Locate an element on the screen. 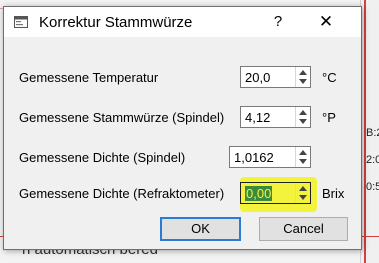 The height and width of the screenshot is (263, 379). help-button: ? is located at coordinates (278, 22).